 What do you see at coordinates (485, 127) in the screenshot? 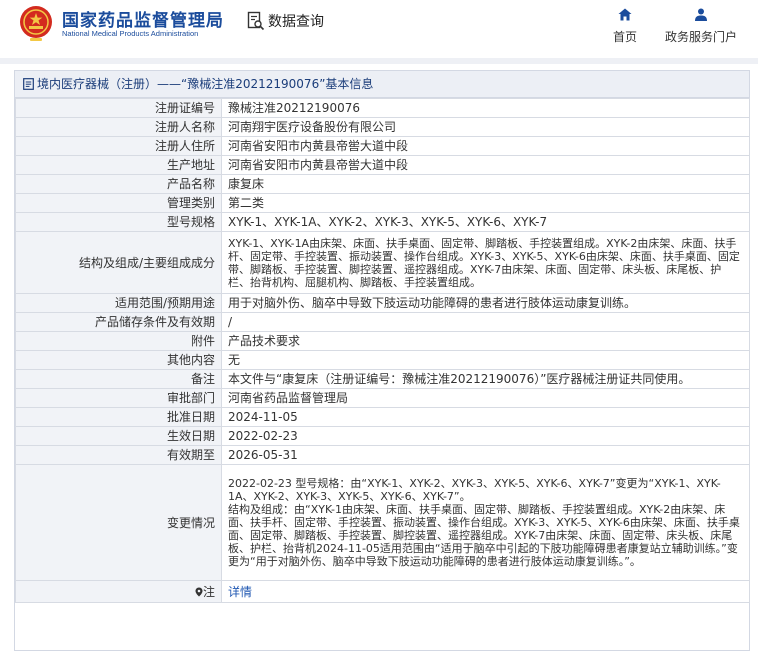
I see `field-value: 河南翔宇医疗设备股份有限公司` at bounding box center [485, 127].